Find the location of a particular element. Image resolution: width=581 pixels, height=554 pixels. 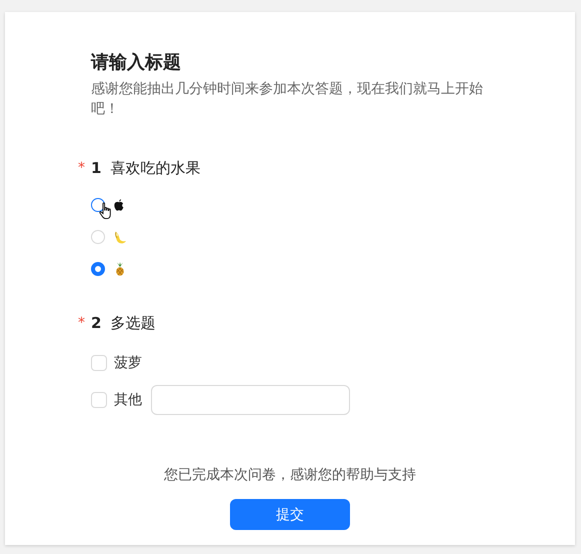

survey-title: 请输入标题 is located at coordinates (136, 63).